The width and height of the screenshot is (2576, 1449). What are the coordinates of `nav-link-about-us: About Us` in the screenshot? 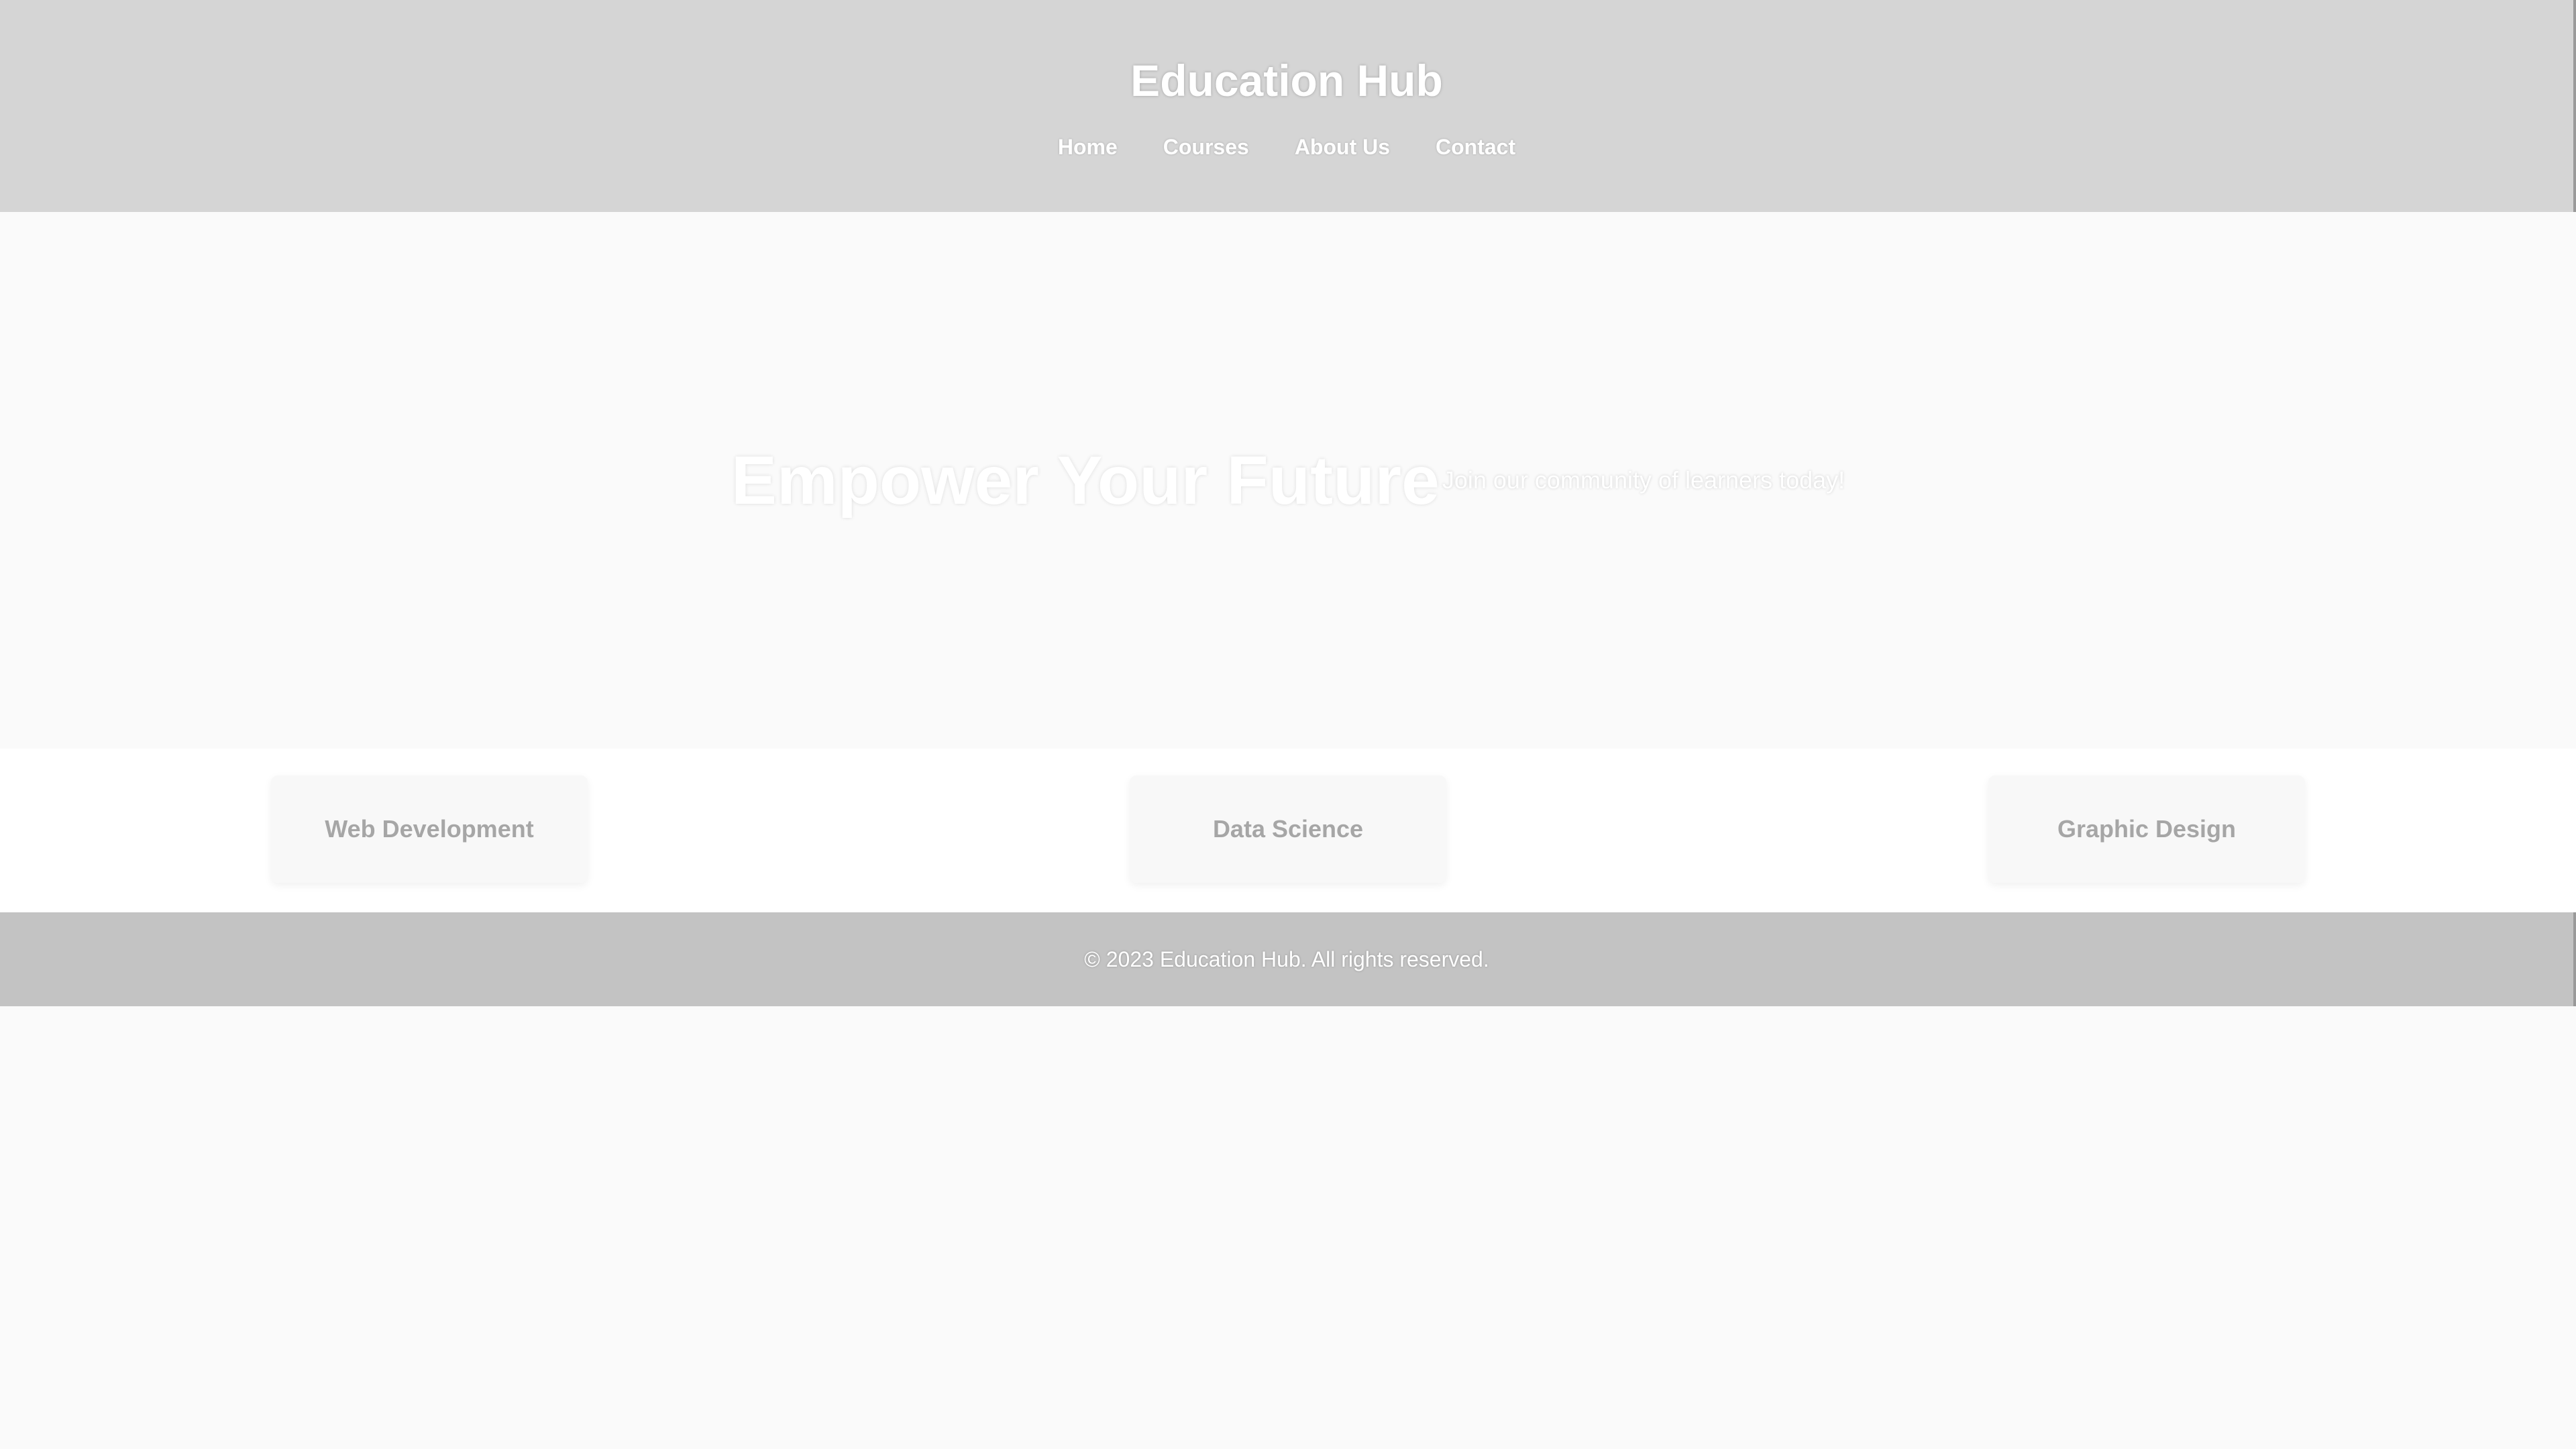 It's located at (1342, 147).